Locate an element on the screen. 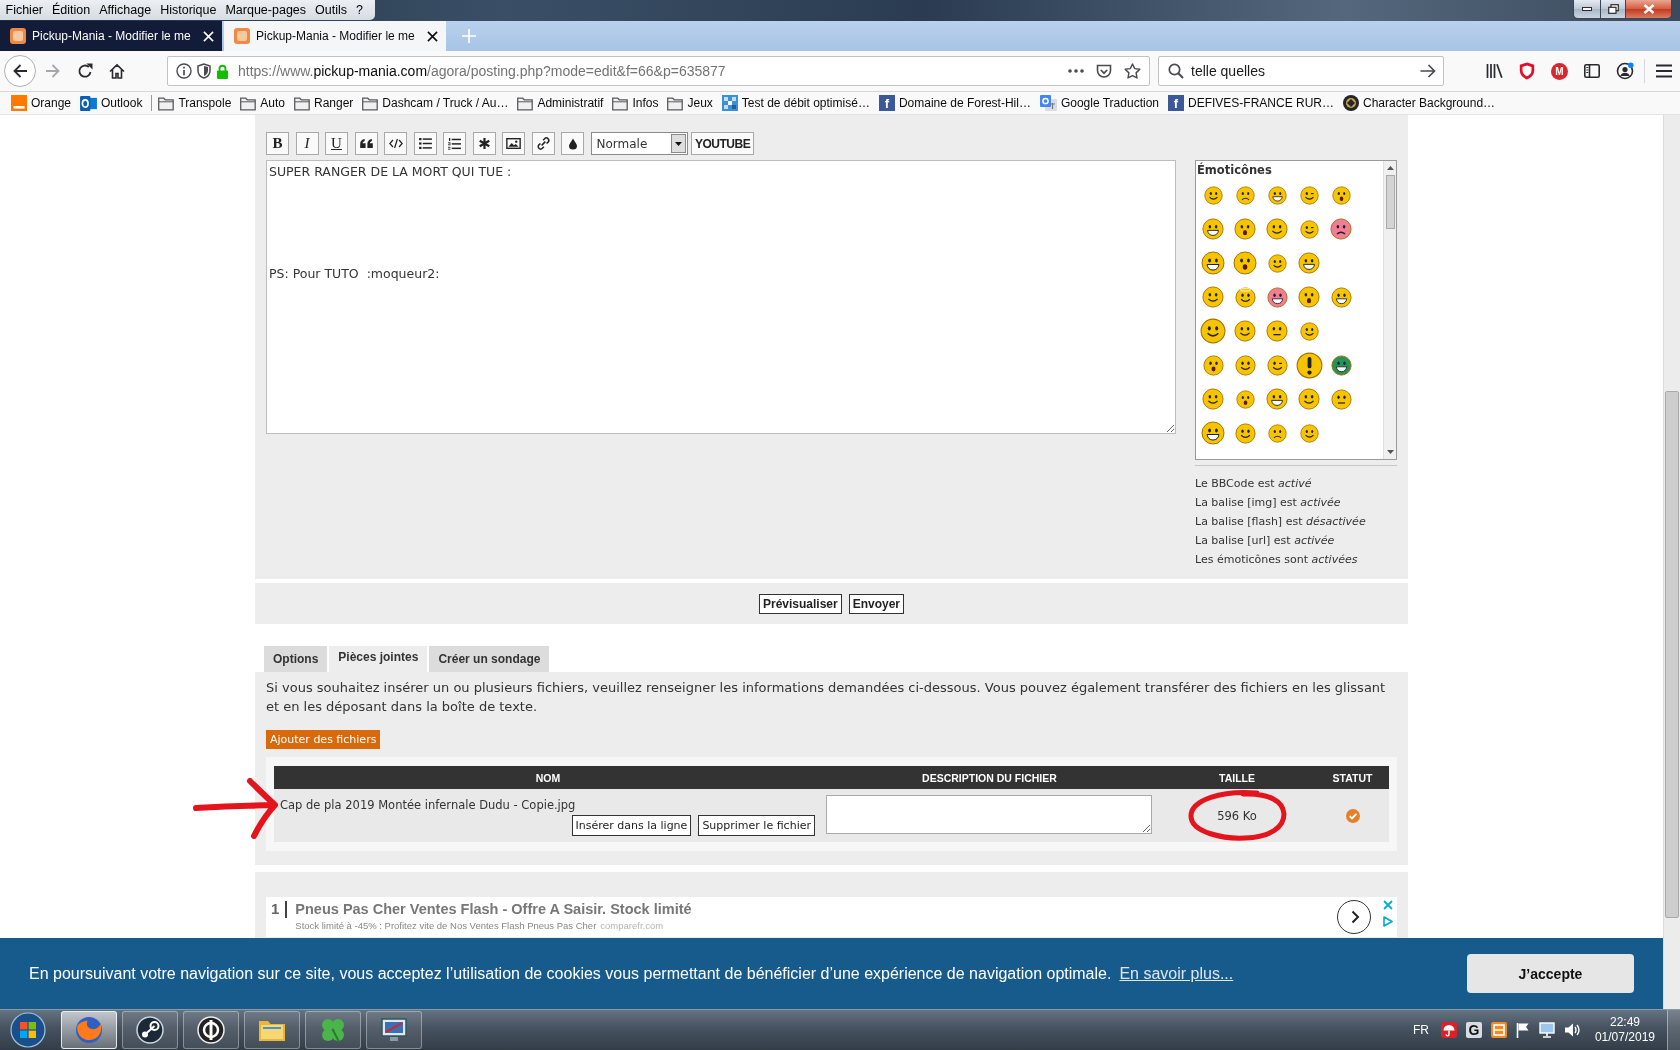 Image resolution: width=1680 pixels, height=1050 pixels. shield-icon is located at coordinates (1527, 71).